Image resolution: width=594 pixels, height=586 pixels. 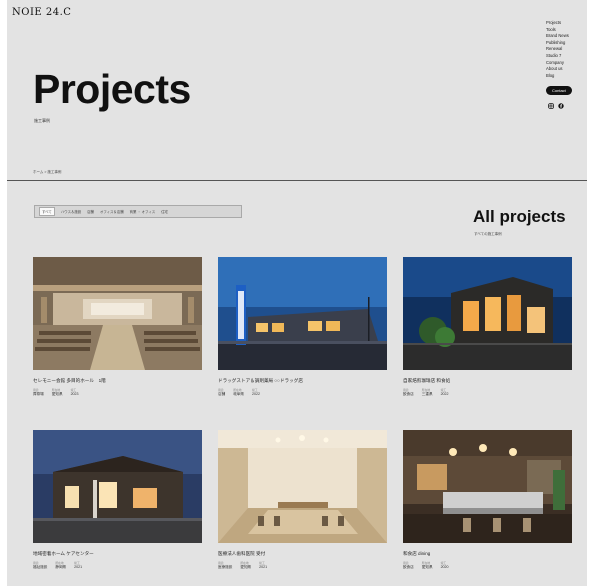 What do you see at coordinates (143, 211) in the screenshot?
I see `filter-chip-commercial: 商業 ・ オフィス` at bounding box center [143, 211].